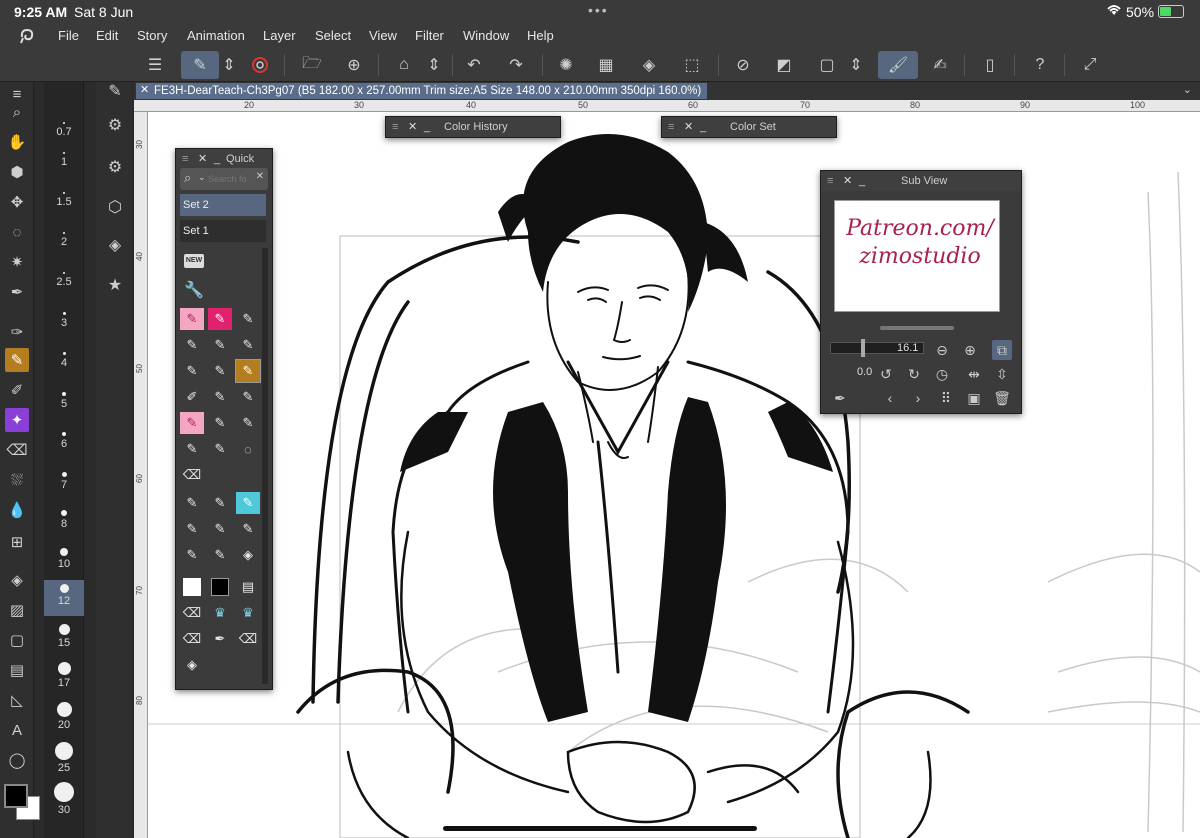 The image size is (1200, 838). I want to click on wrench-icon: 🔧, so click(194, 290).